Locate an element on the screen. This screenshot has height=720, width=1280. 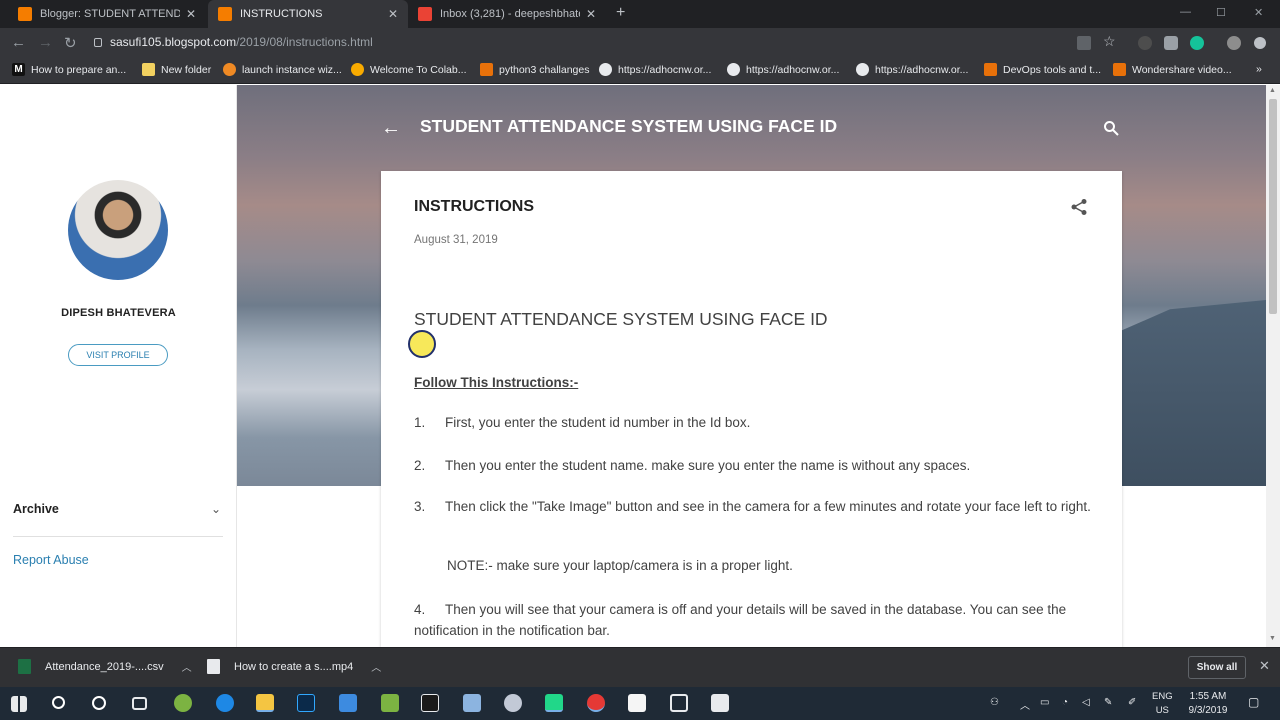
chevron-down-icon: ⌄ is located at coordinates (215, 509).